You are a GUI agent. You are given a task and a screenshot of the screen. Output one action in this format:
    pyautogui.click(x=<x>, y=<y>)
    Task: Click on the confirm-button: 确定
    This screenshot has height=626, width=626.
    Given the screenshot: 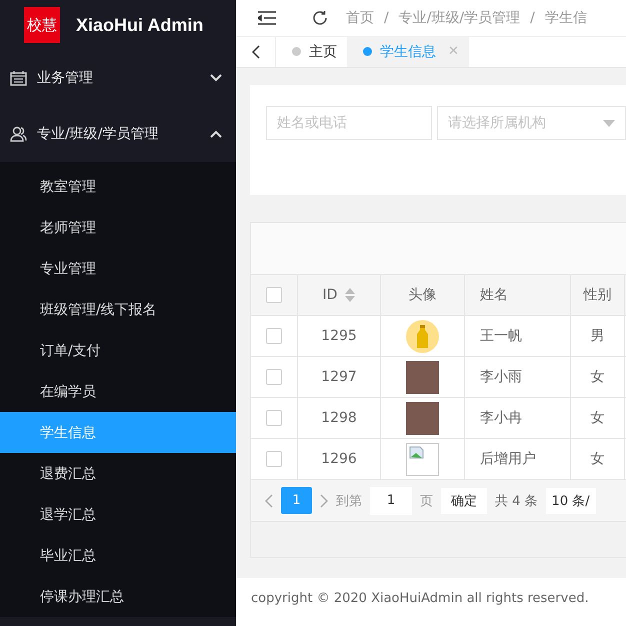 What is the action you would take?
    pyautogui.click(x=464, y=501)
    